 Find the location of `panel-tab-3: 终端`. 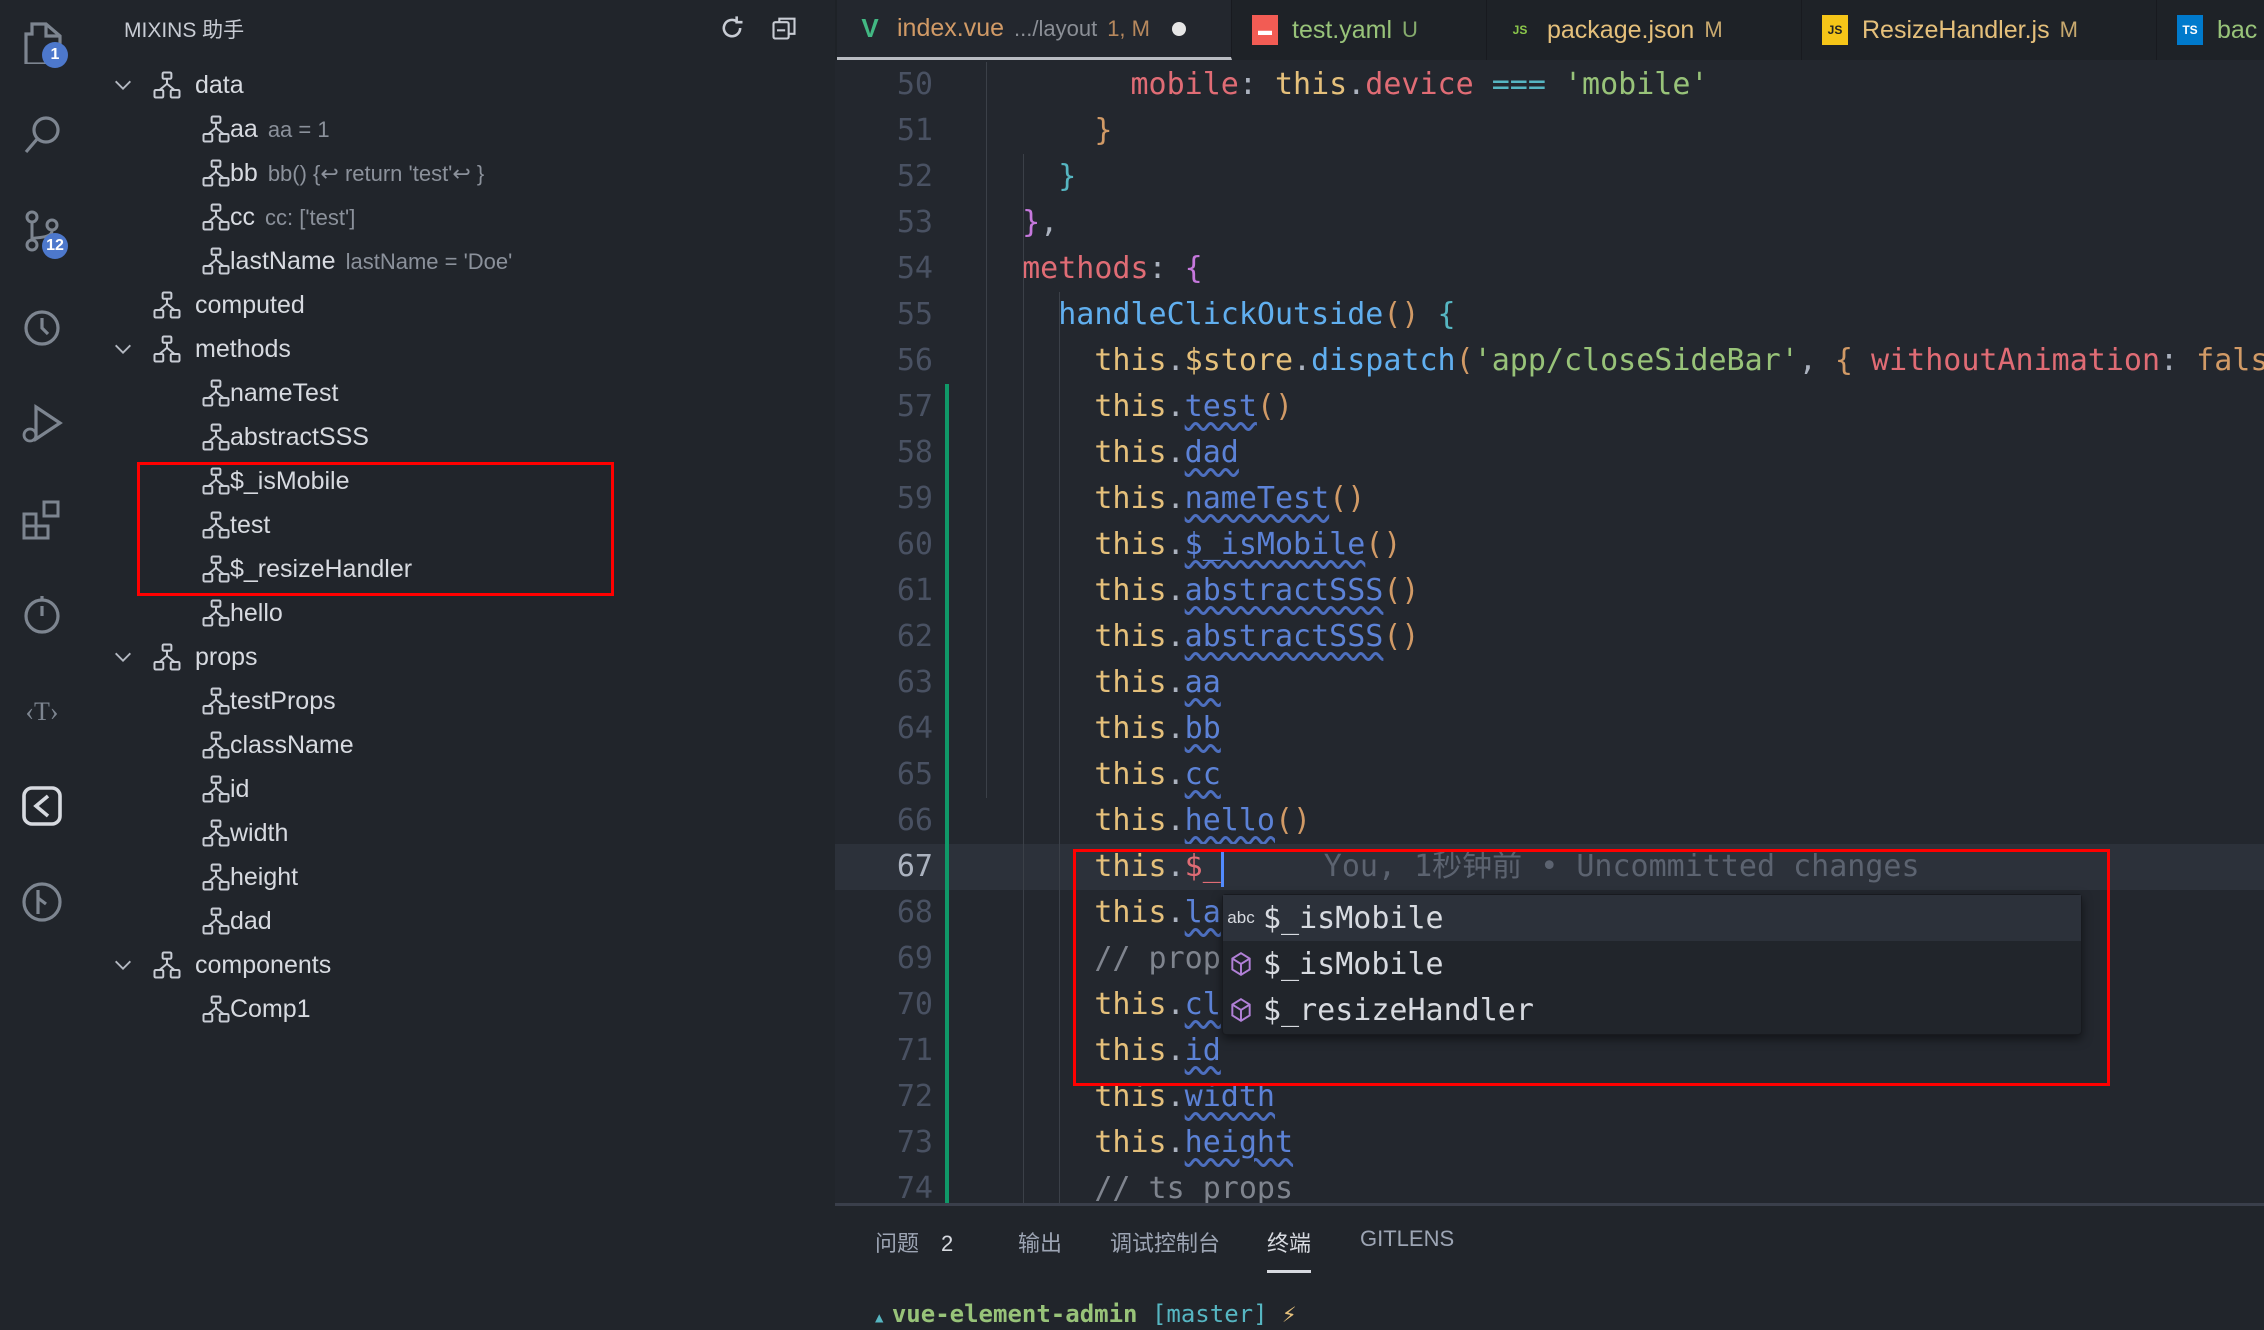

panel-tab-3: 终端 is located at coordinates (1289, 1249).